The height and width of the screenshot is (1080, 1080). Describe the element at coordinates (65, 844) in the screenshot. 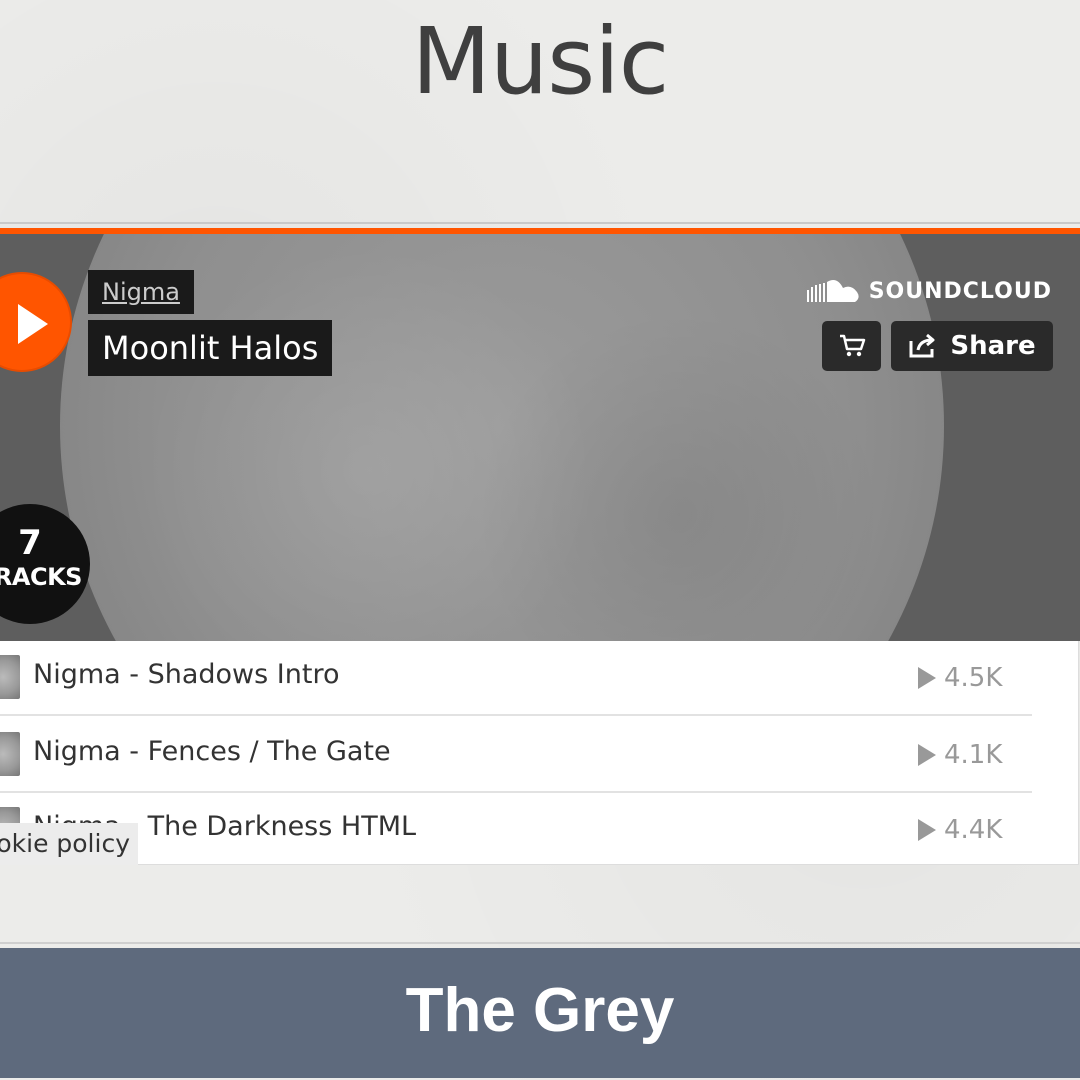

I see `cookie-policy-label: okie policy` at that location.